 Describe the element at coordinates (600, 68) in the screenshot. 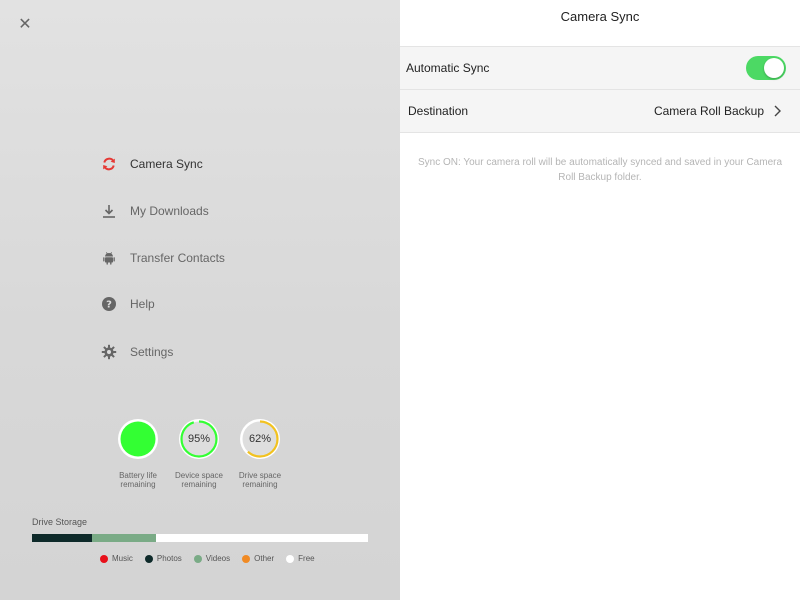

I see `automatic-sync-row: Automatic Sync` at that location.